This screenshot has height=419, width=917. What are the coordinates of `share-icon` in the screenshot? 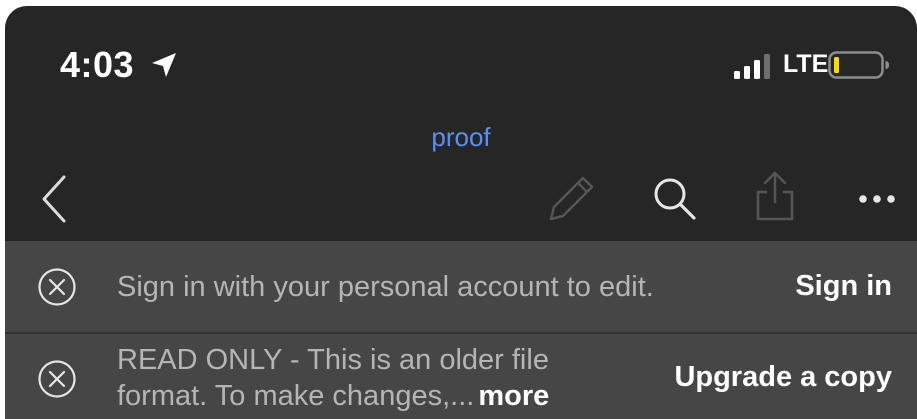 It's located at (775, 196).